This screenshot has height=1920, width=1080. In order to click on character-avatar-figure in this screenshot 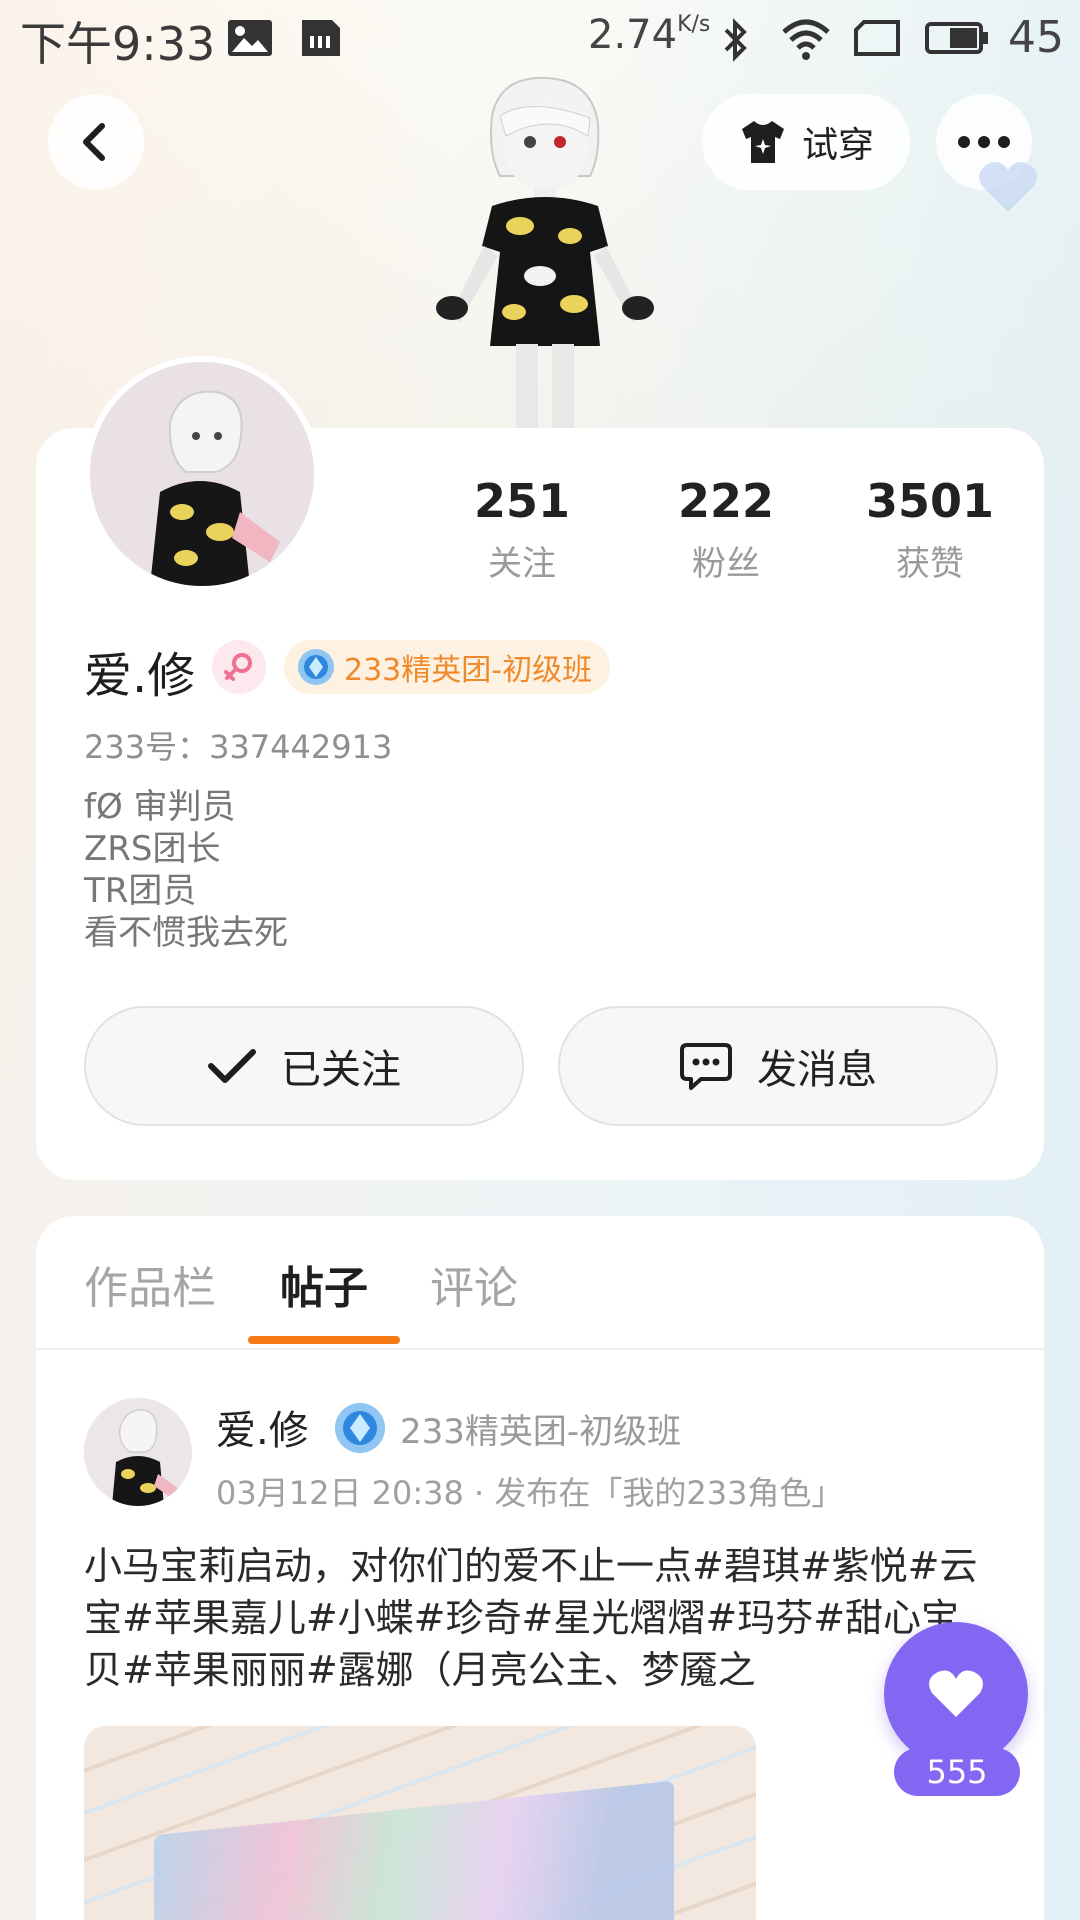, I will do `click(545, 254)`.